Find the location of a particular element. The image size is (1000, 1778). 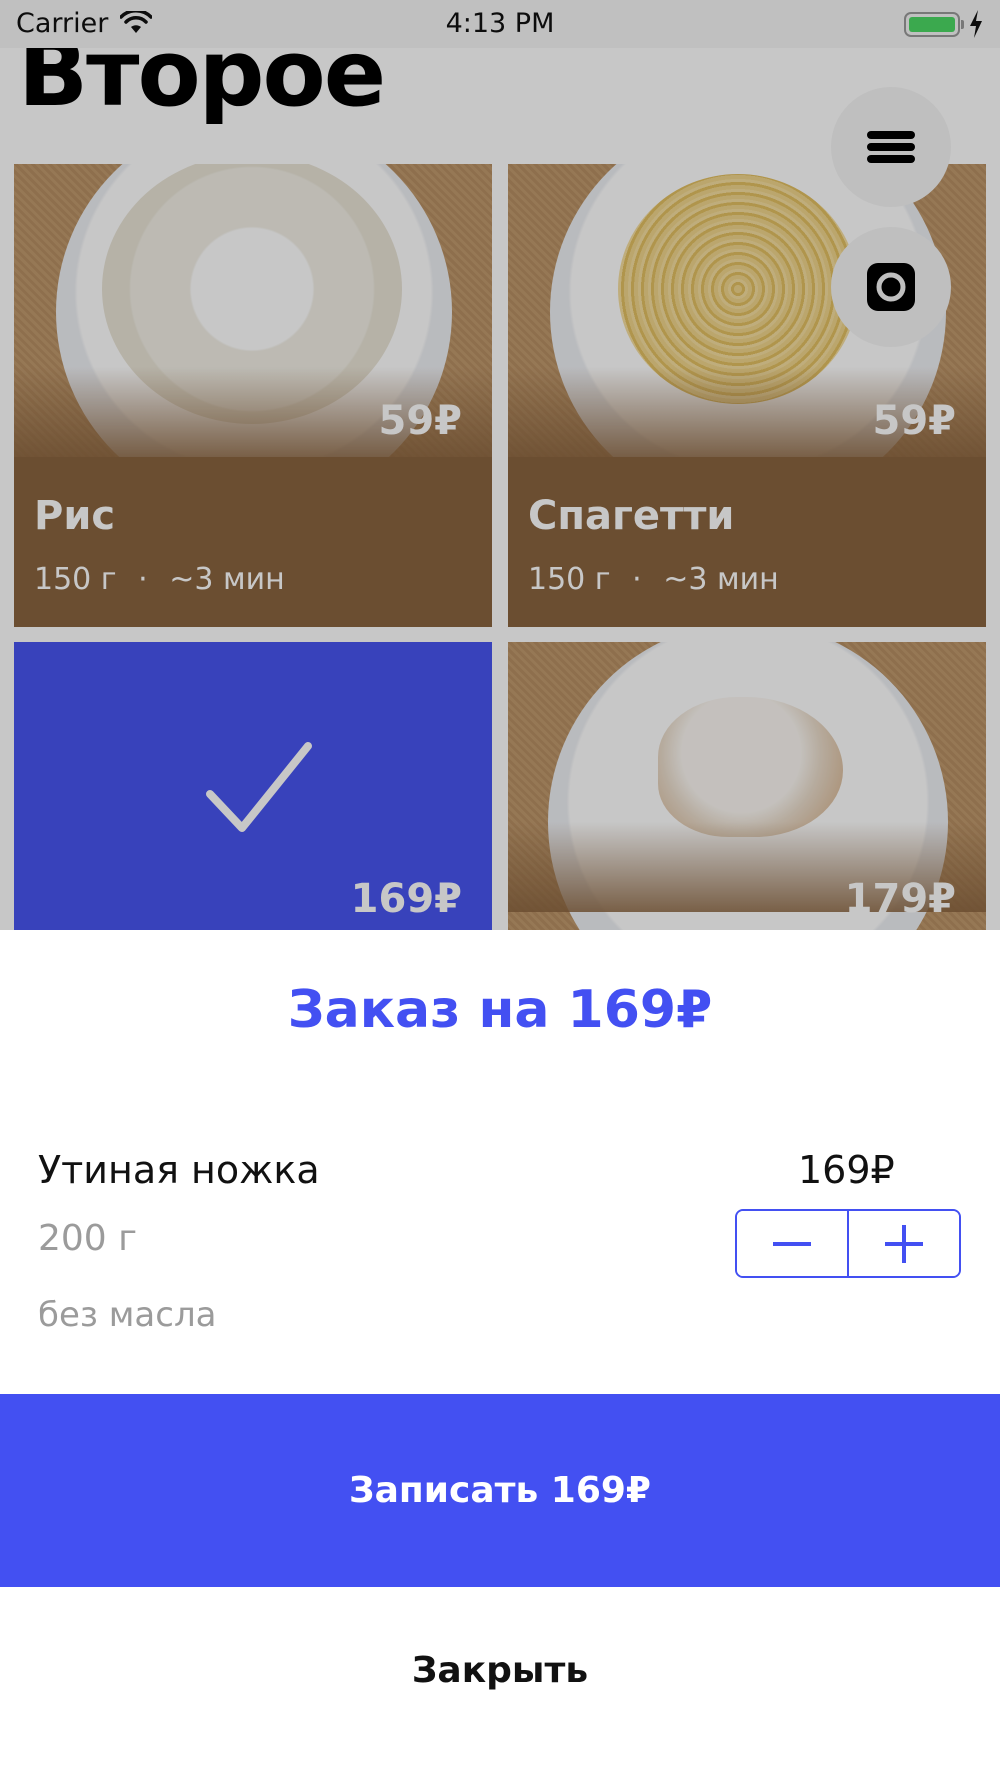

quantity-stepper is located at coordinates (848, 1243).